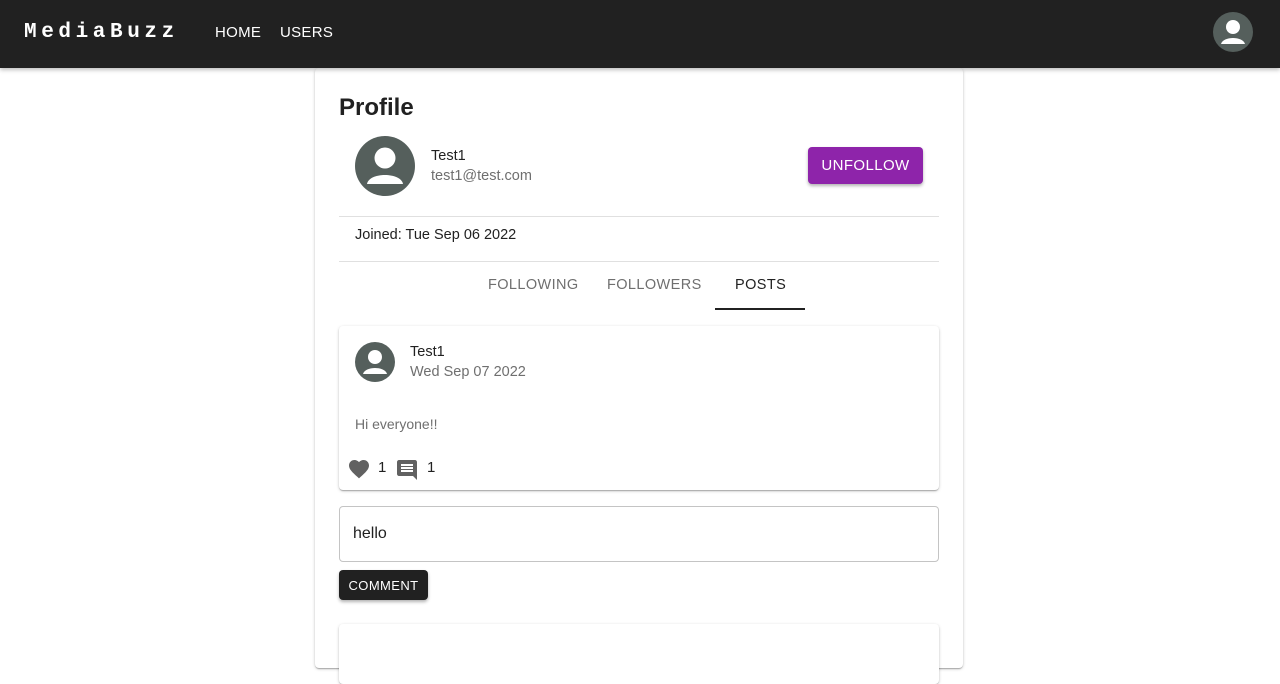 This screenshot has height=684, width=1280. I want to click on comment-input, so click(639, 534).